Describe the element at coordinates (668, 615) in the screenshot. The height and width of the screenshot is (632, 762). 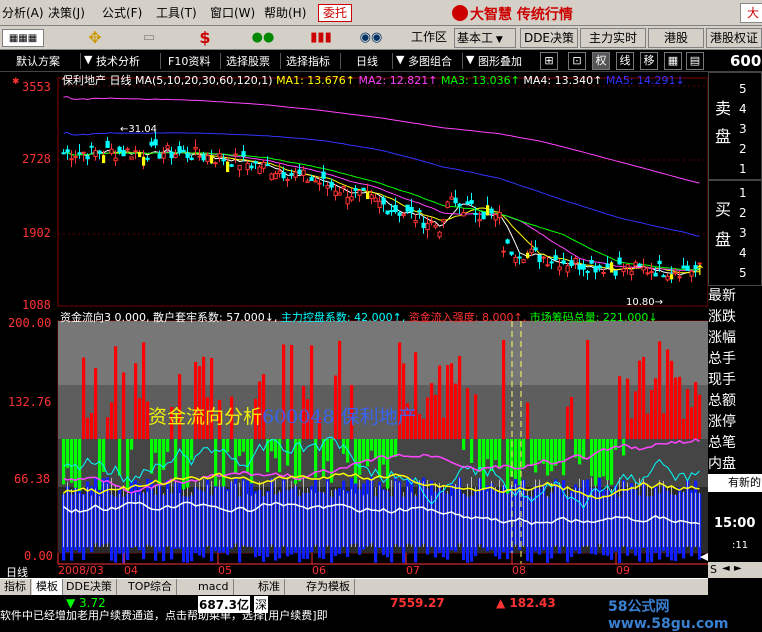
I see `site-watermark: 58公式网 www.58gu.com` at that location.